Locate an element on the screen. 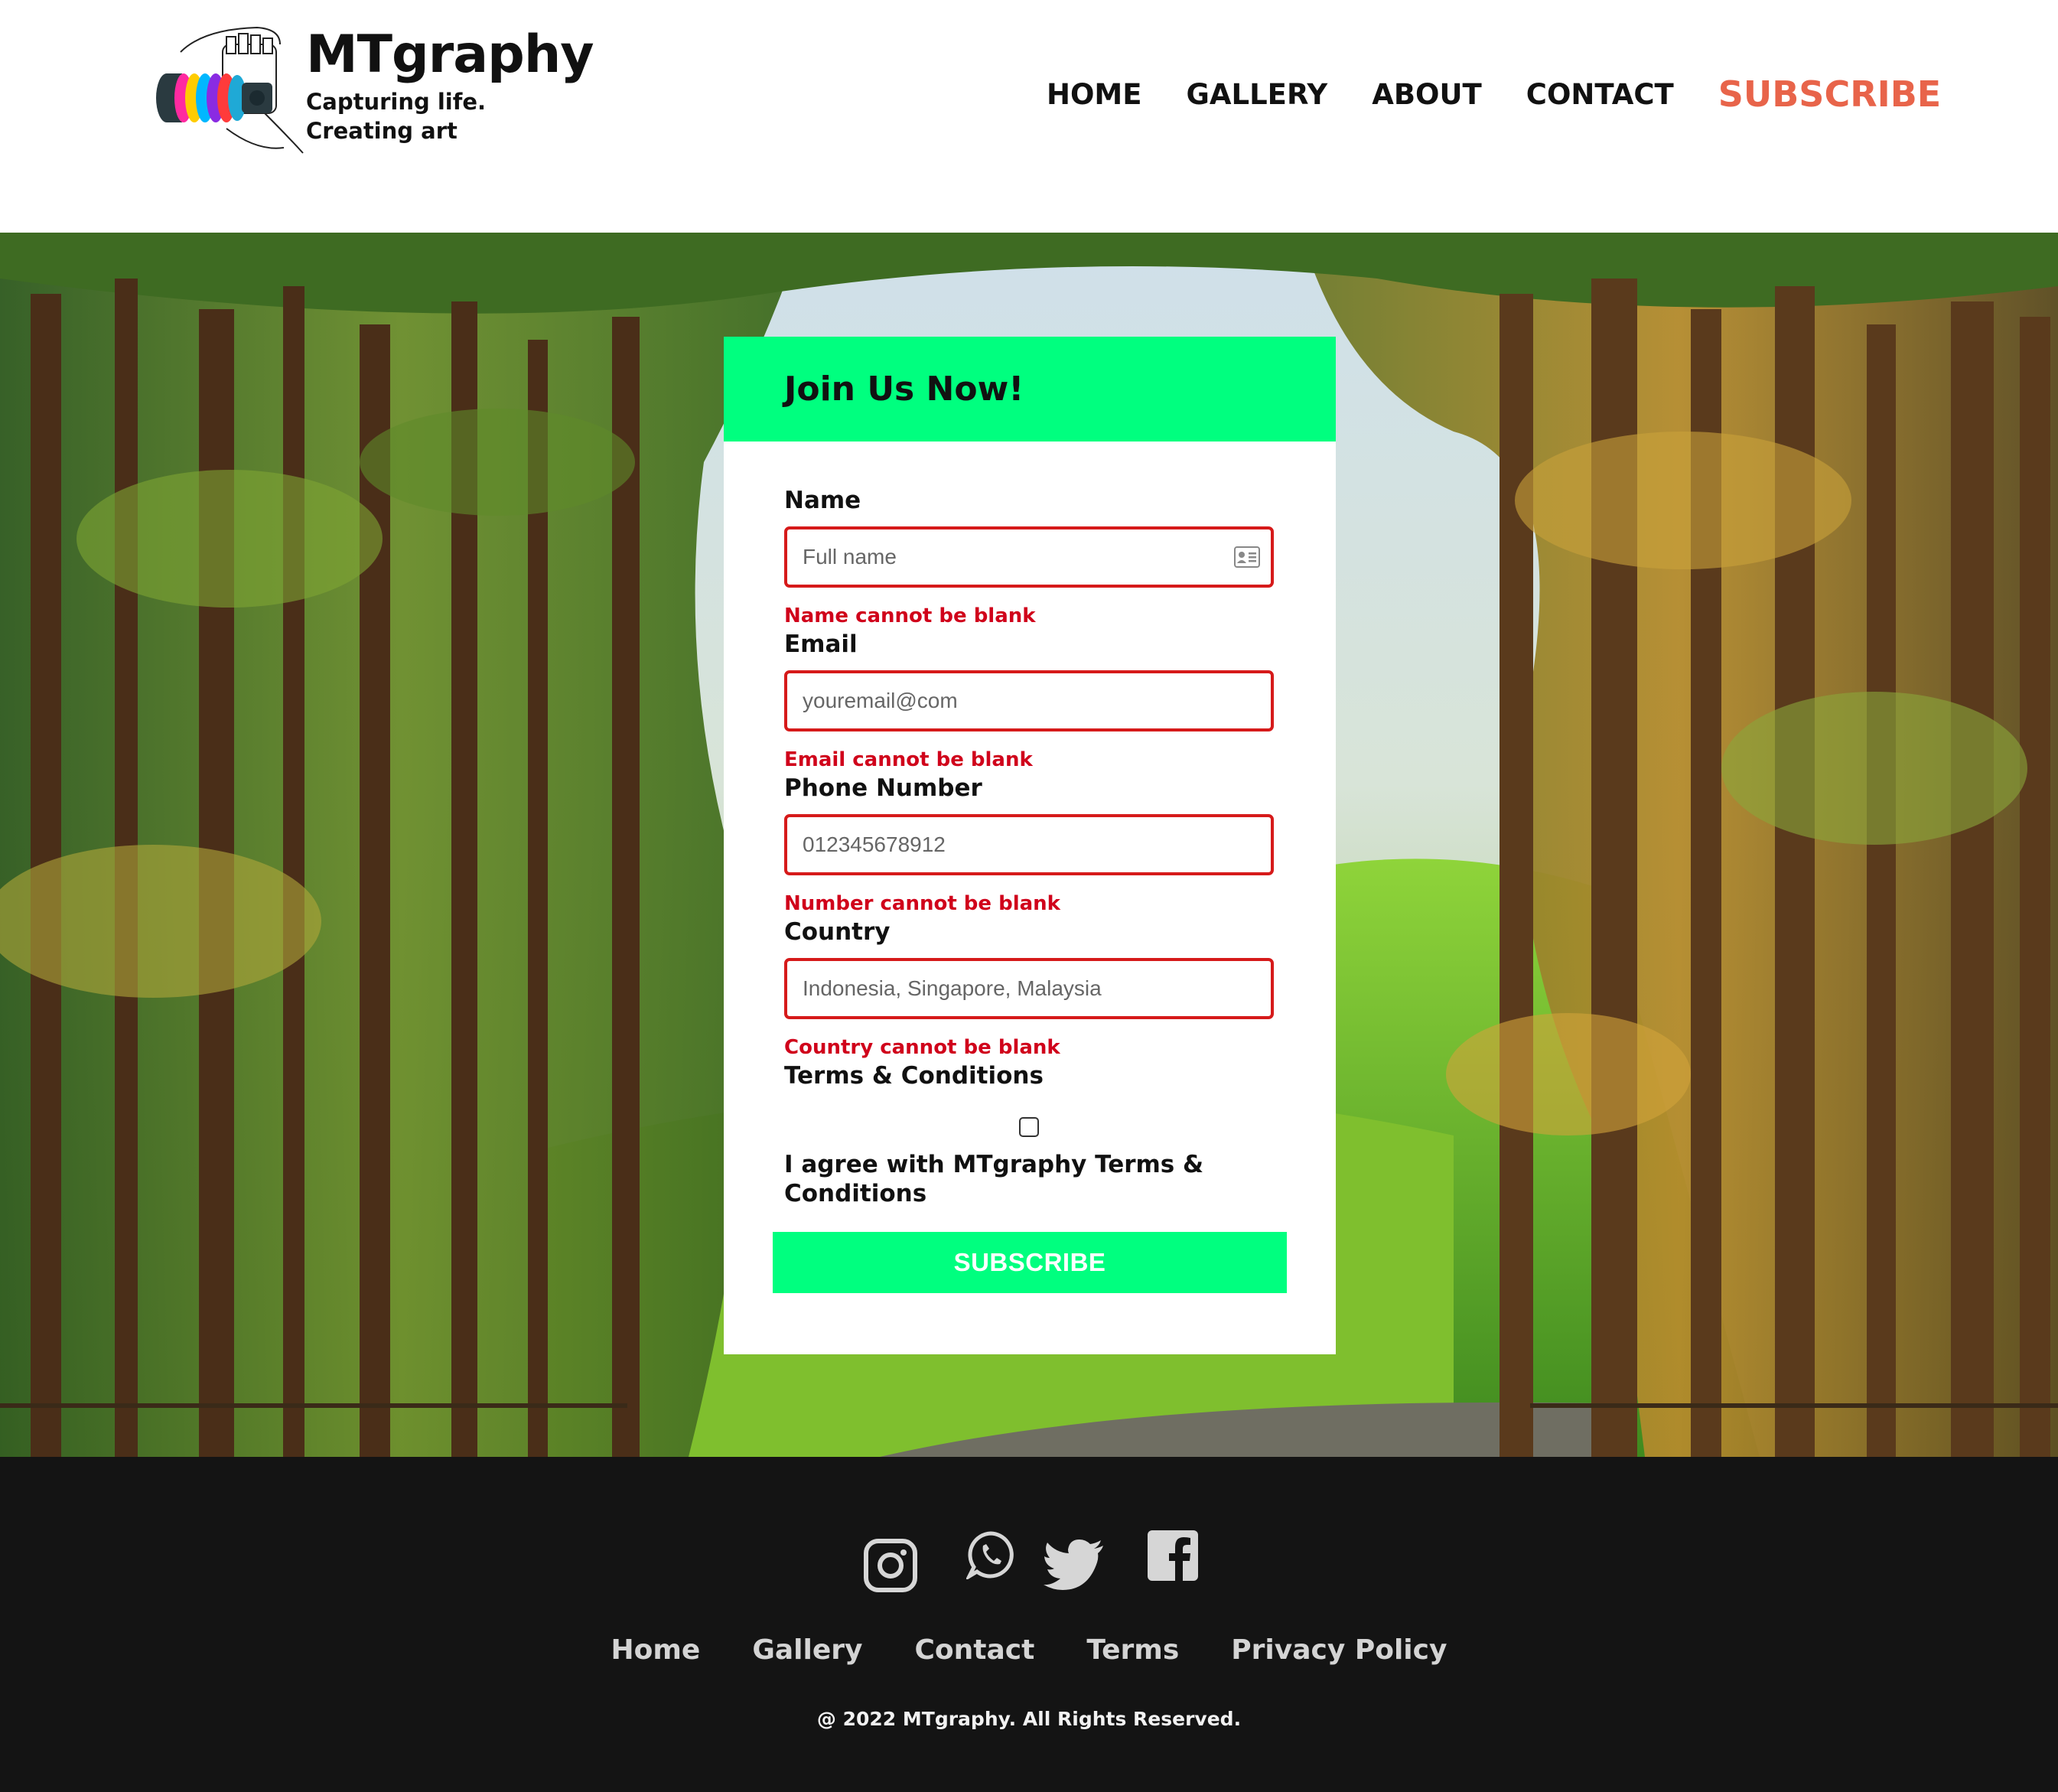 The width and height of the screenshot is (2058, 1792). email-field-wrapper is located at coordinates (1029, 700).